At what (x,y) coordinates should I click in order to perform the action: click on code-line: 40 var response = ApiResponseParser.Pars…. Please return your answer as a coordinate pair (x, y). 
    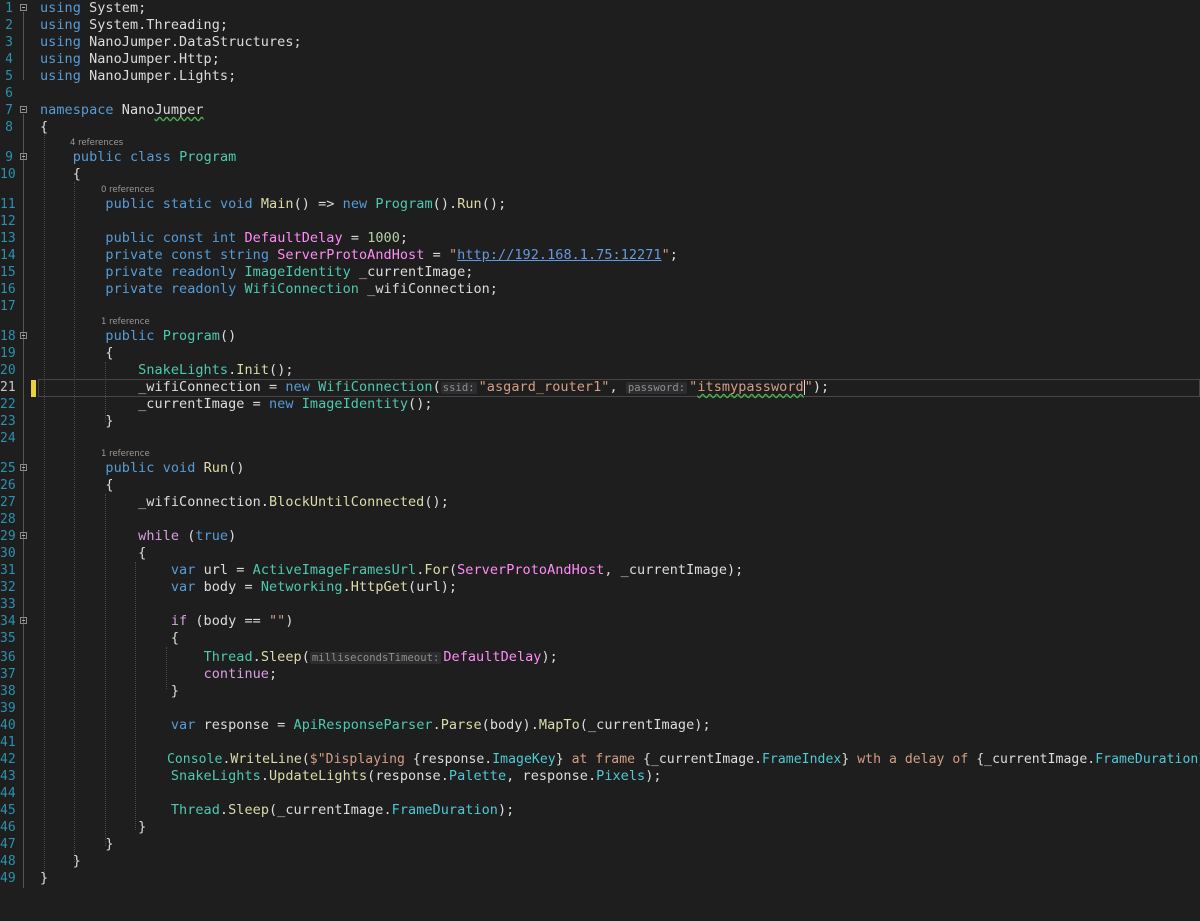
    Looking at the image, I should click on (600, 725).